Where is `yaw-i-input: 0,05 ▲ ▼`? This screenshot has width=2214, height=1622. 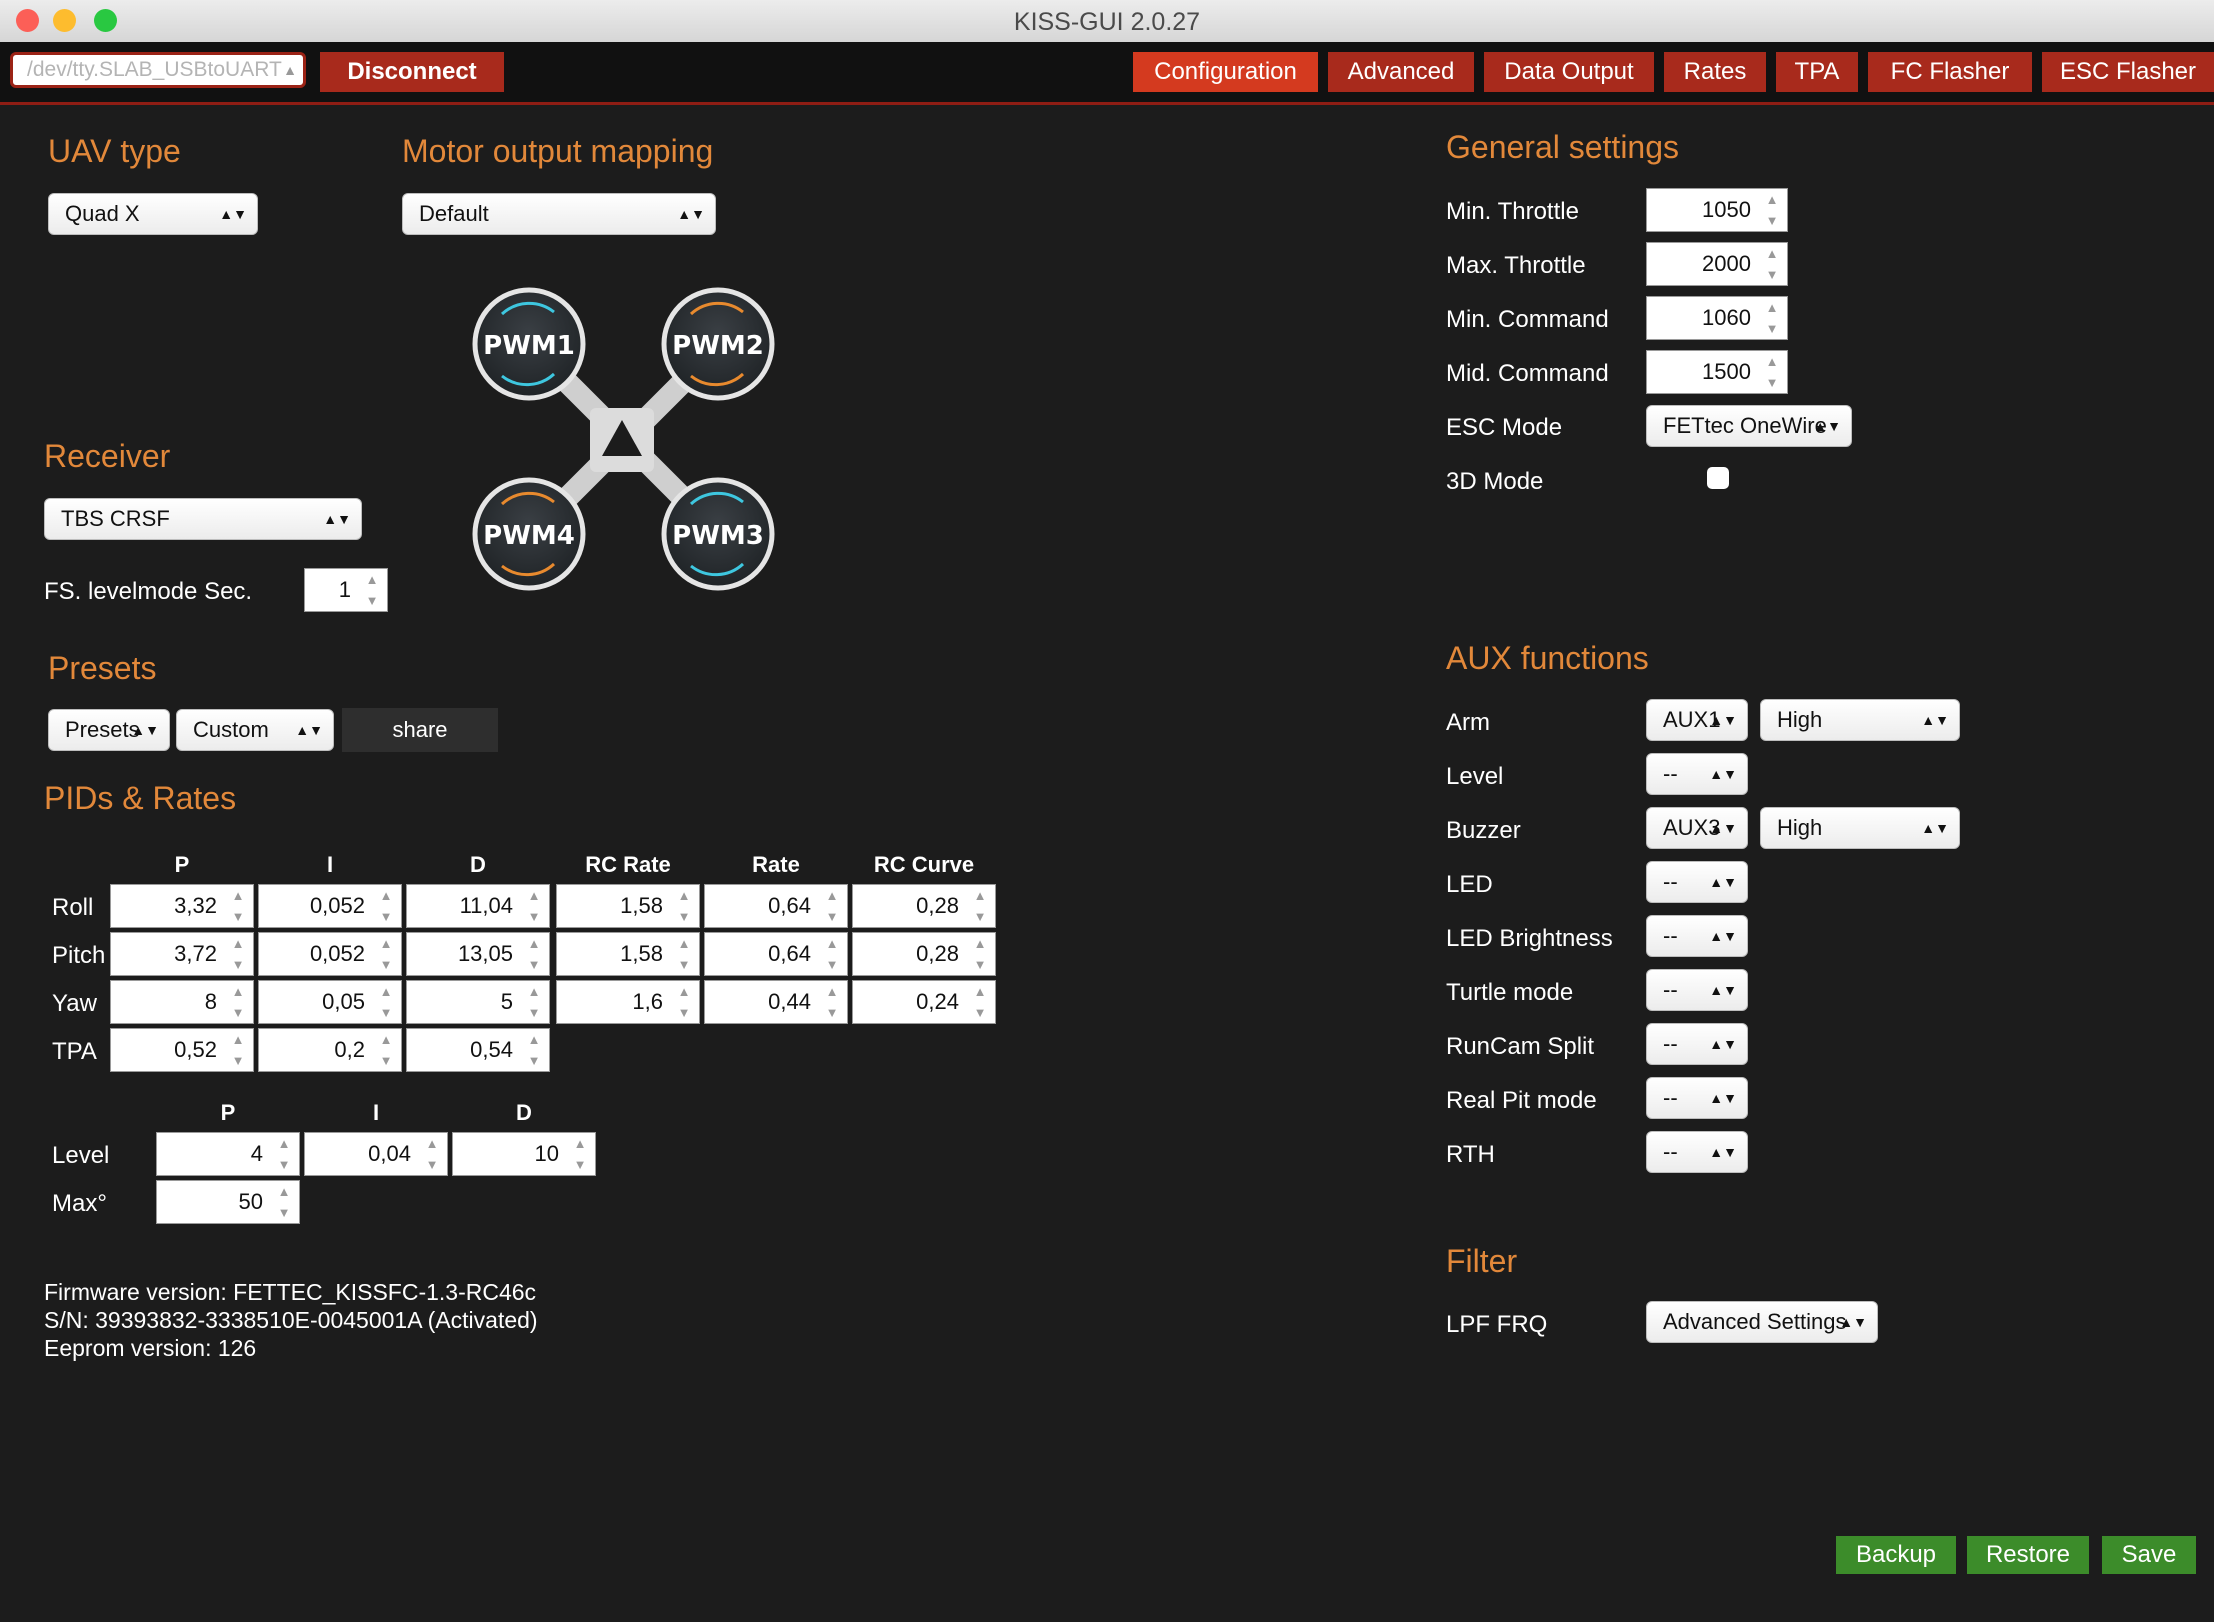
yaw-i-input: 0,05 ▲ ▼ is located at coordinates (330, 1002).